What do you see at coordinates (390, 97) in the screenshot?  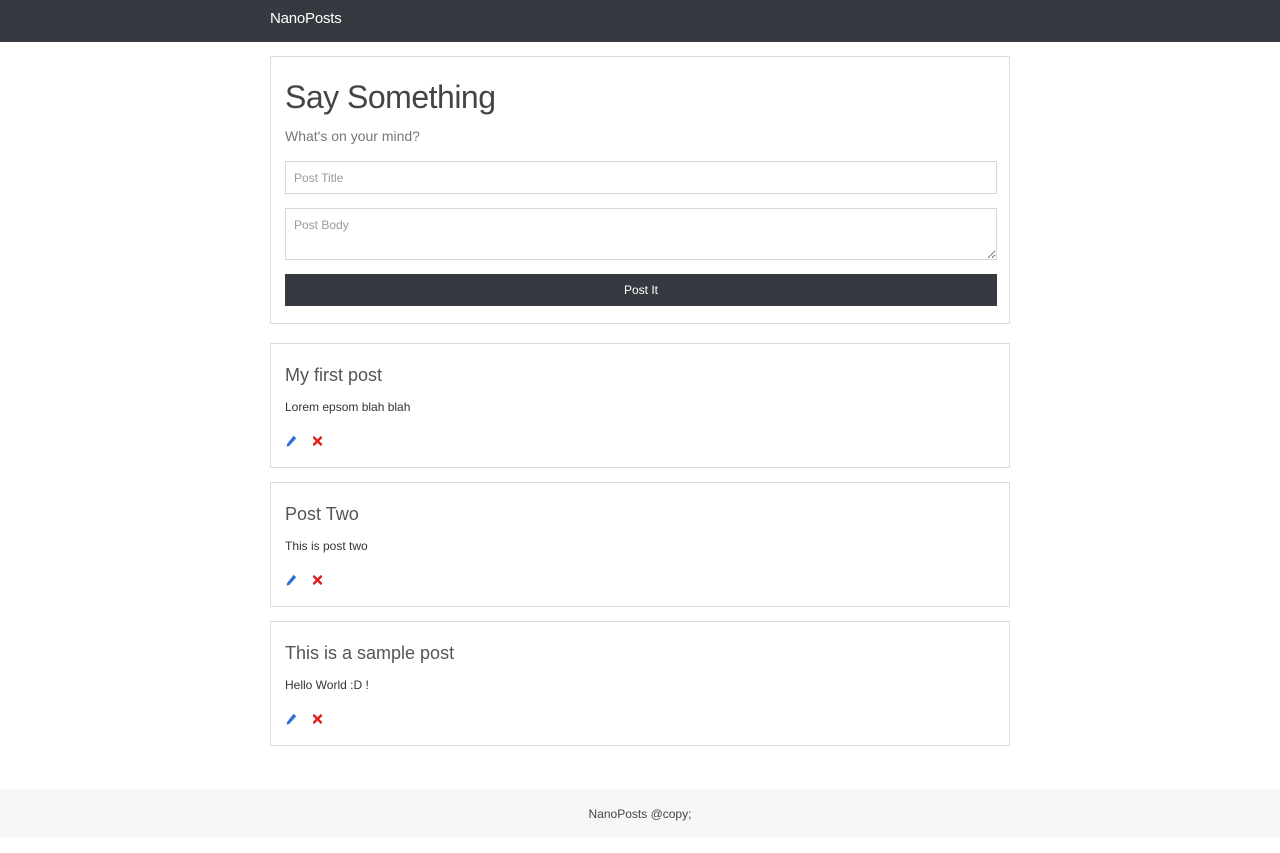 I see `compose-heading: Say Something` at bounding box center [390, 97].